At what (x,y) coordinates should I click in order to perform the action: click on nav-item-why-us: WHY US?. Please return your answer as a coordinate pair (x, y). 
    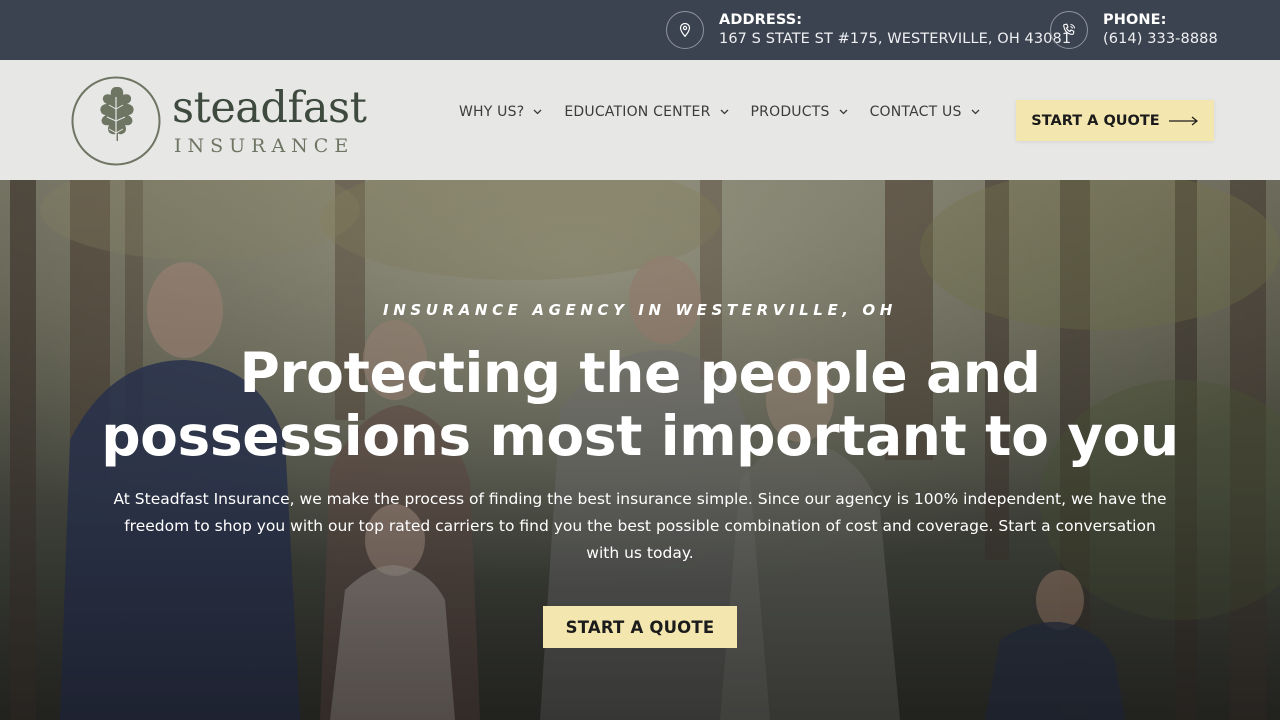
    Looking at the image, I should click on (500, 112).